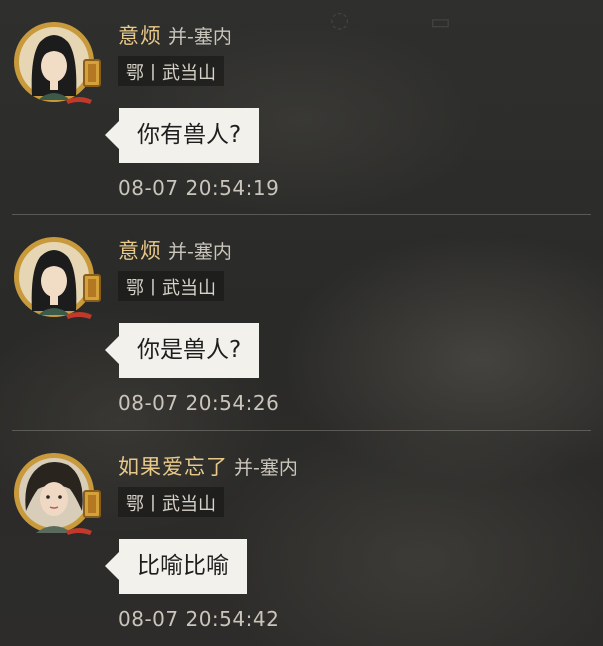 This screenshot has width=603, height=646. What do you see at coordinates (199, 403) in the screenshot?
I see `message-timestamp: 08-07 20:54:26` at bounding box center [199, 403].